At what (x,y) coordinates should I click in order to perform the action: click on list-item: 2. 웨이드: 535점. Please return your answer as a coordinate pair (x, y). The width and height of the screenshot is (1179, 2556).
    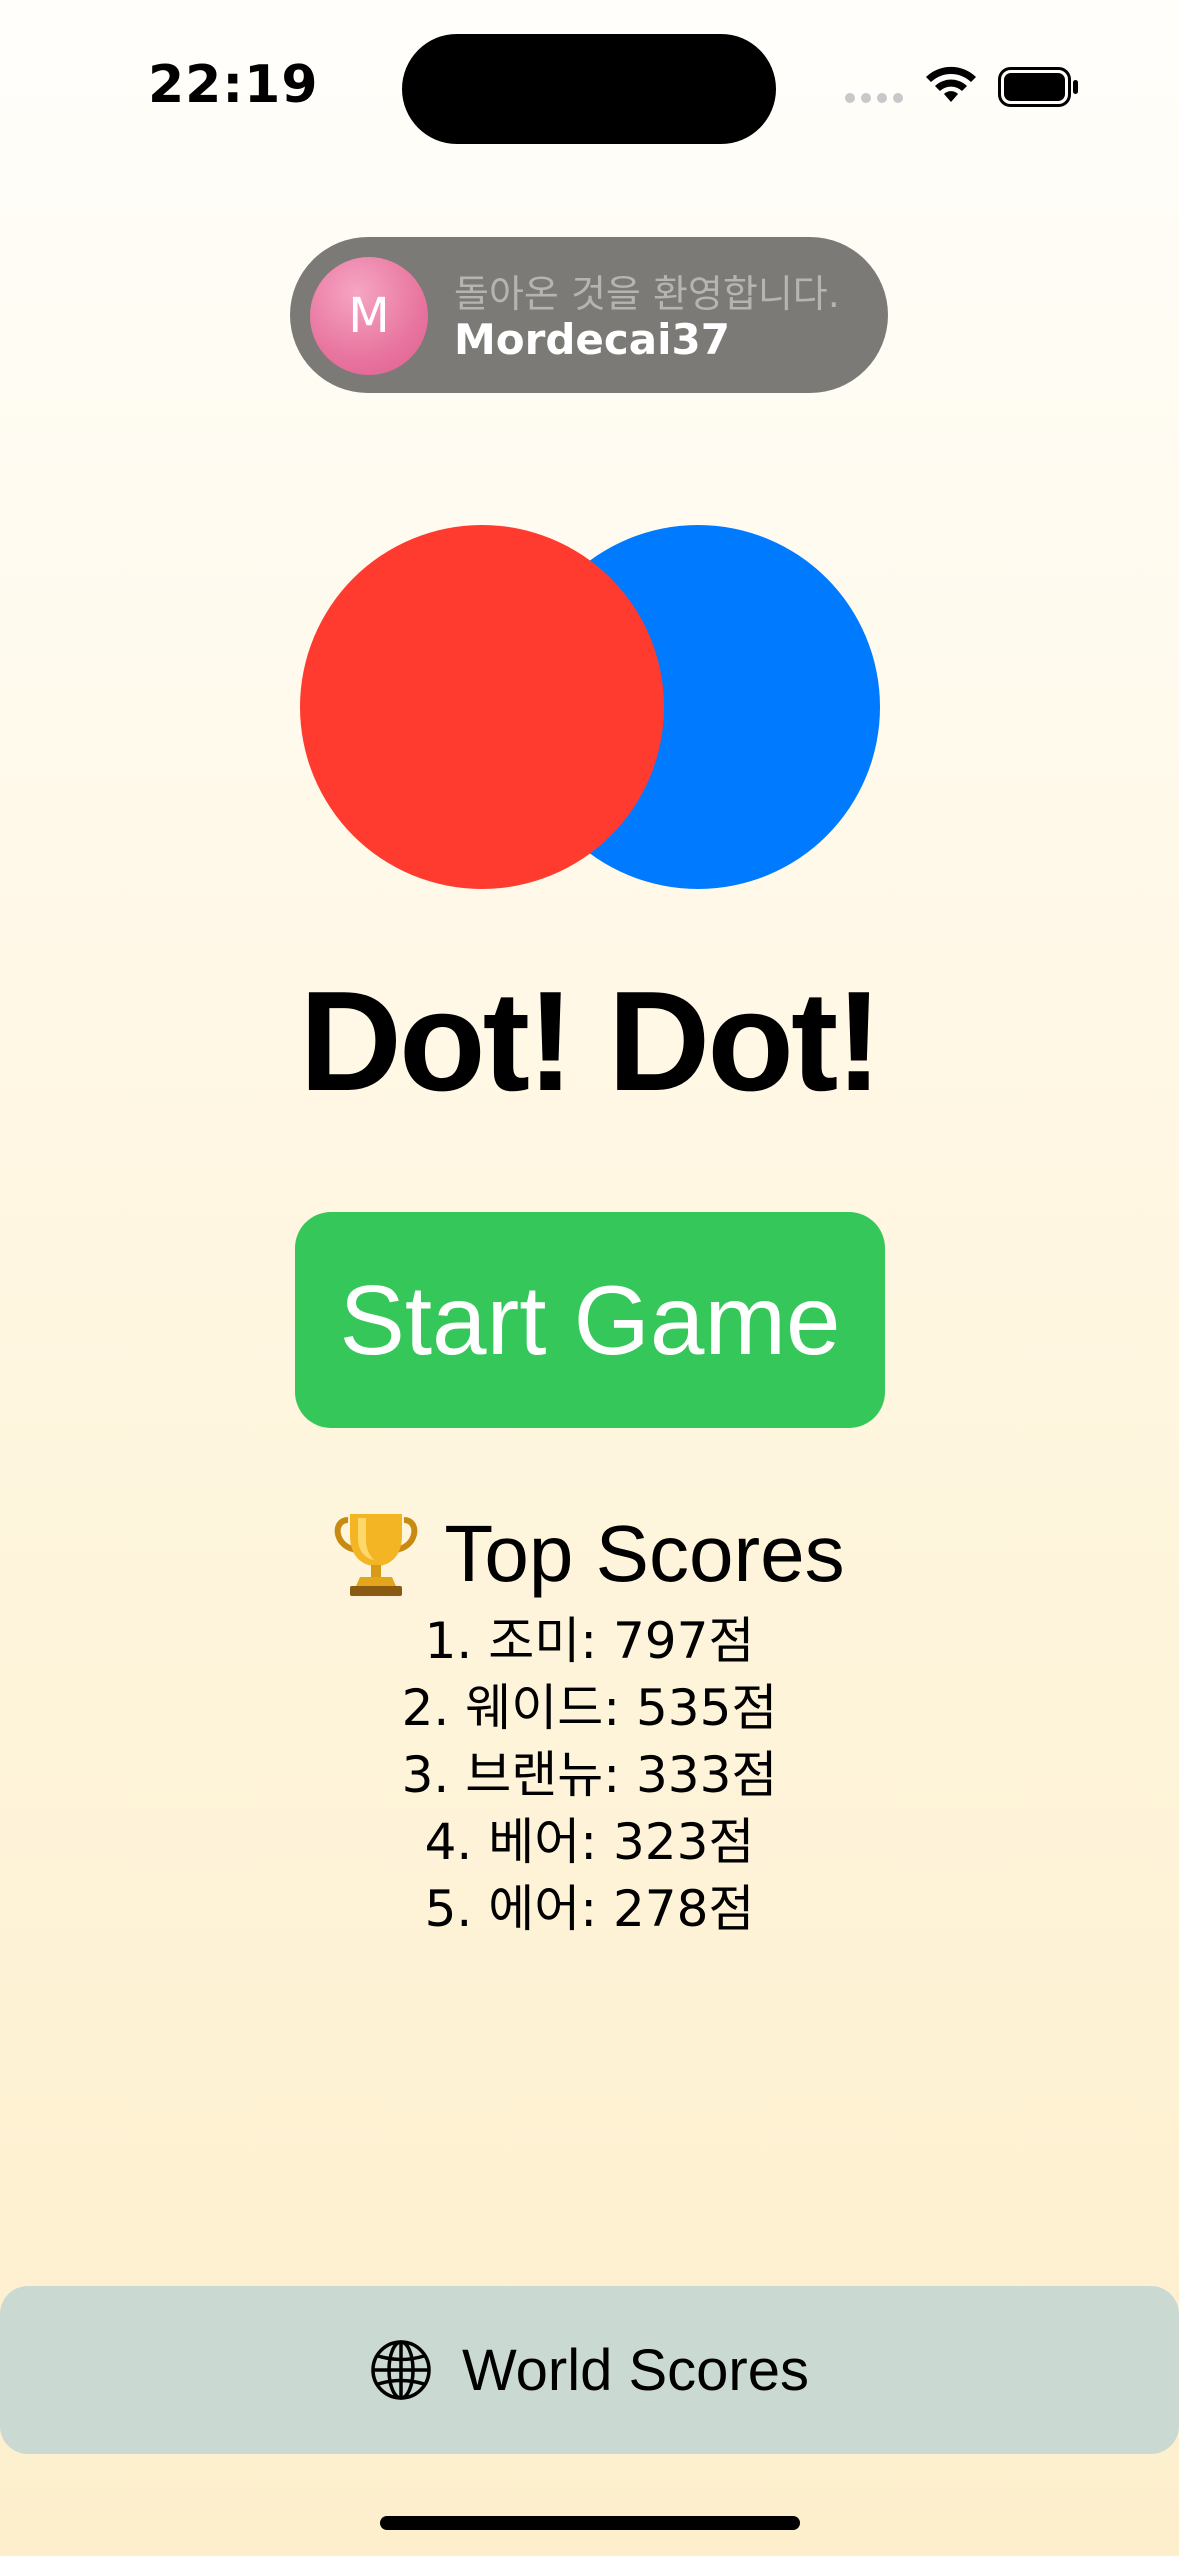
    Looking at the image, I should click on (589, 1708).